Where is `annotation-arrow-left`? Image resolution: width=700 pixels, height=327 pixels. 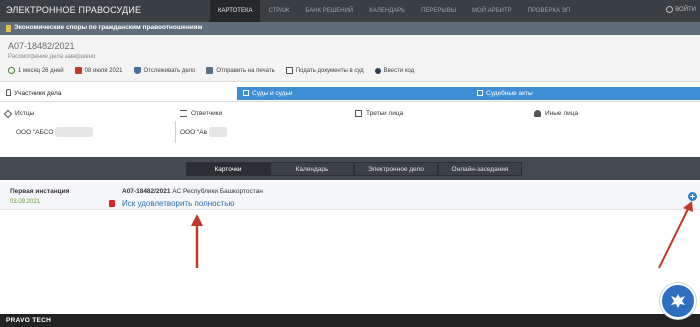
annotation-arrow-left is located at coordinates (197, 241).